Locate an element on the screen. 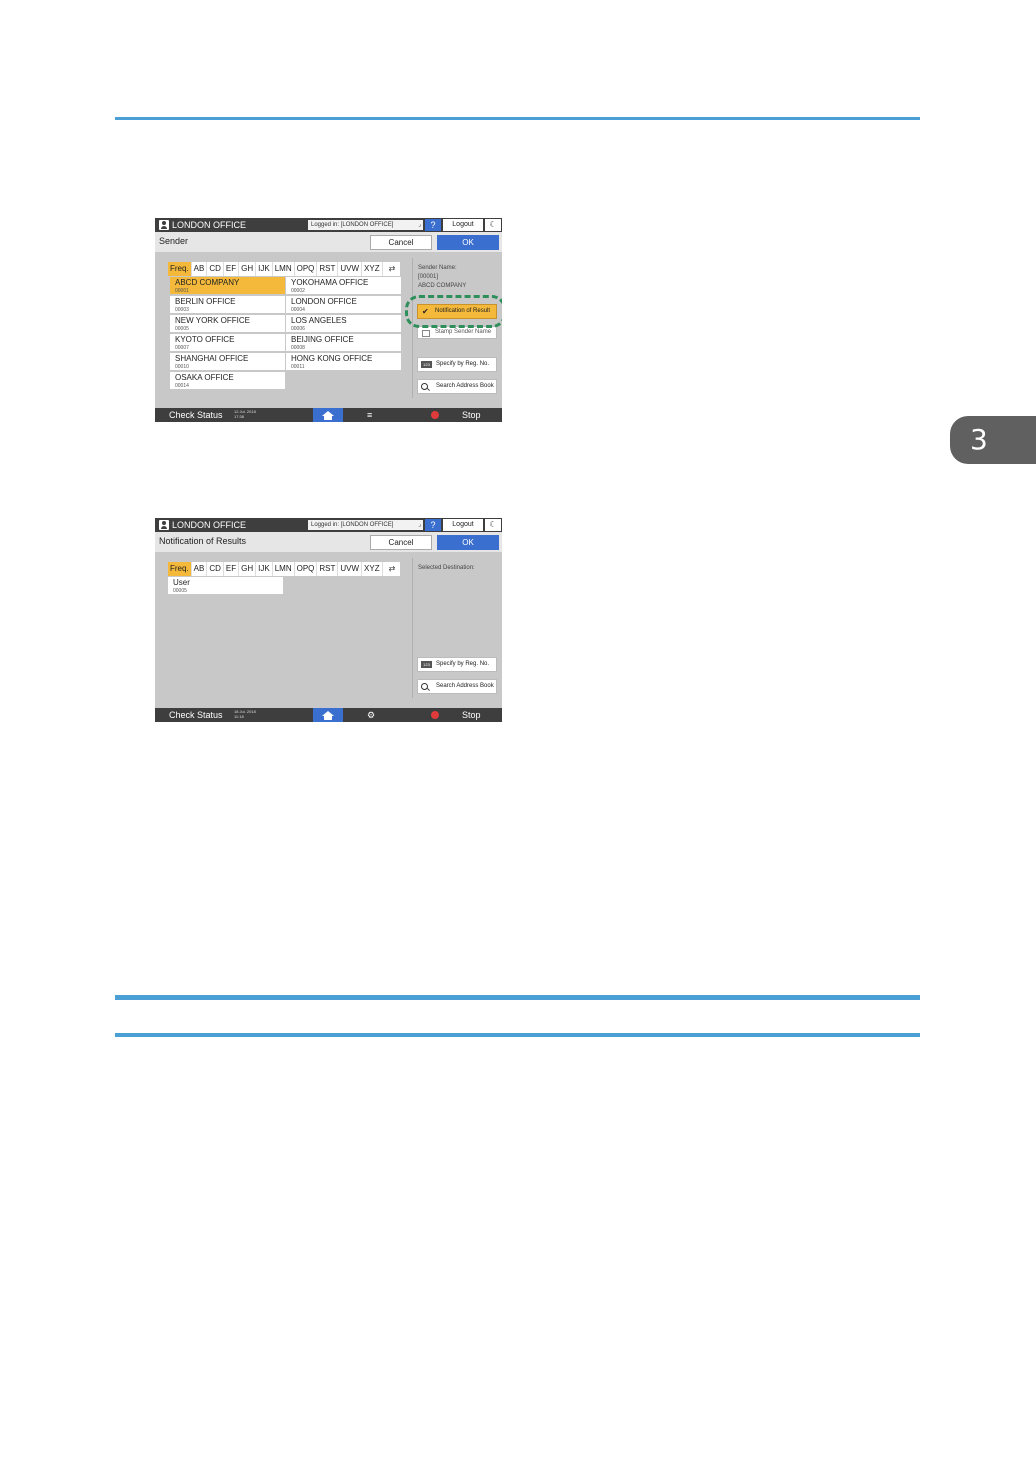 This screenshot has width=1036, height=1470. bottom-bar: Check Status 18 Jul. 2018 11:18 ⚙ Stop is located at coordinates (328, 715).